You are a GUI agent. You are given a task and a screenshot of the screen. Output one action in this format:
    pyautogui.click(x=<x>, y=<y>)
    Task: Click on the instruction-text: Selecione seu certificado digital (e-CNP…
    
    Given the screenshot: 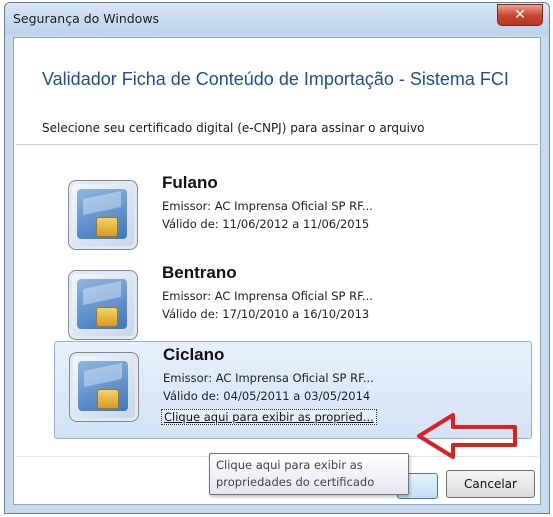 What is the action you would take?
    pyautogui.click(x=233, y=128)
    